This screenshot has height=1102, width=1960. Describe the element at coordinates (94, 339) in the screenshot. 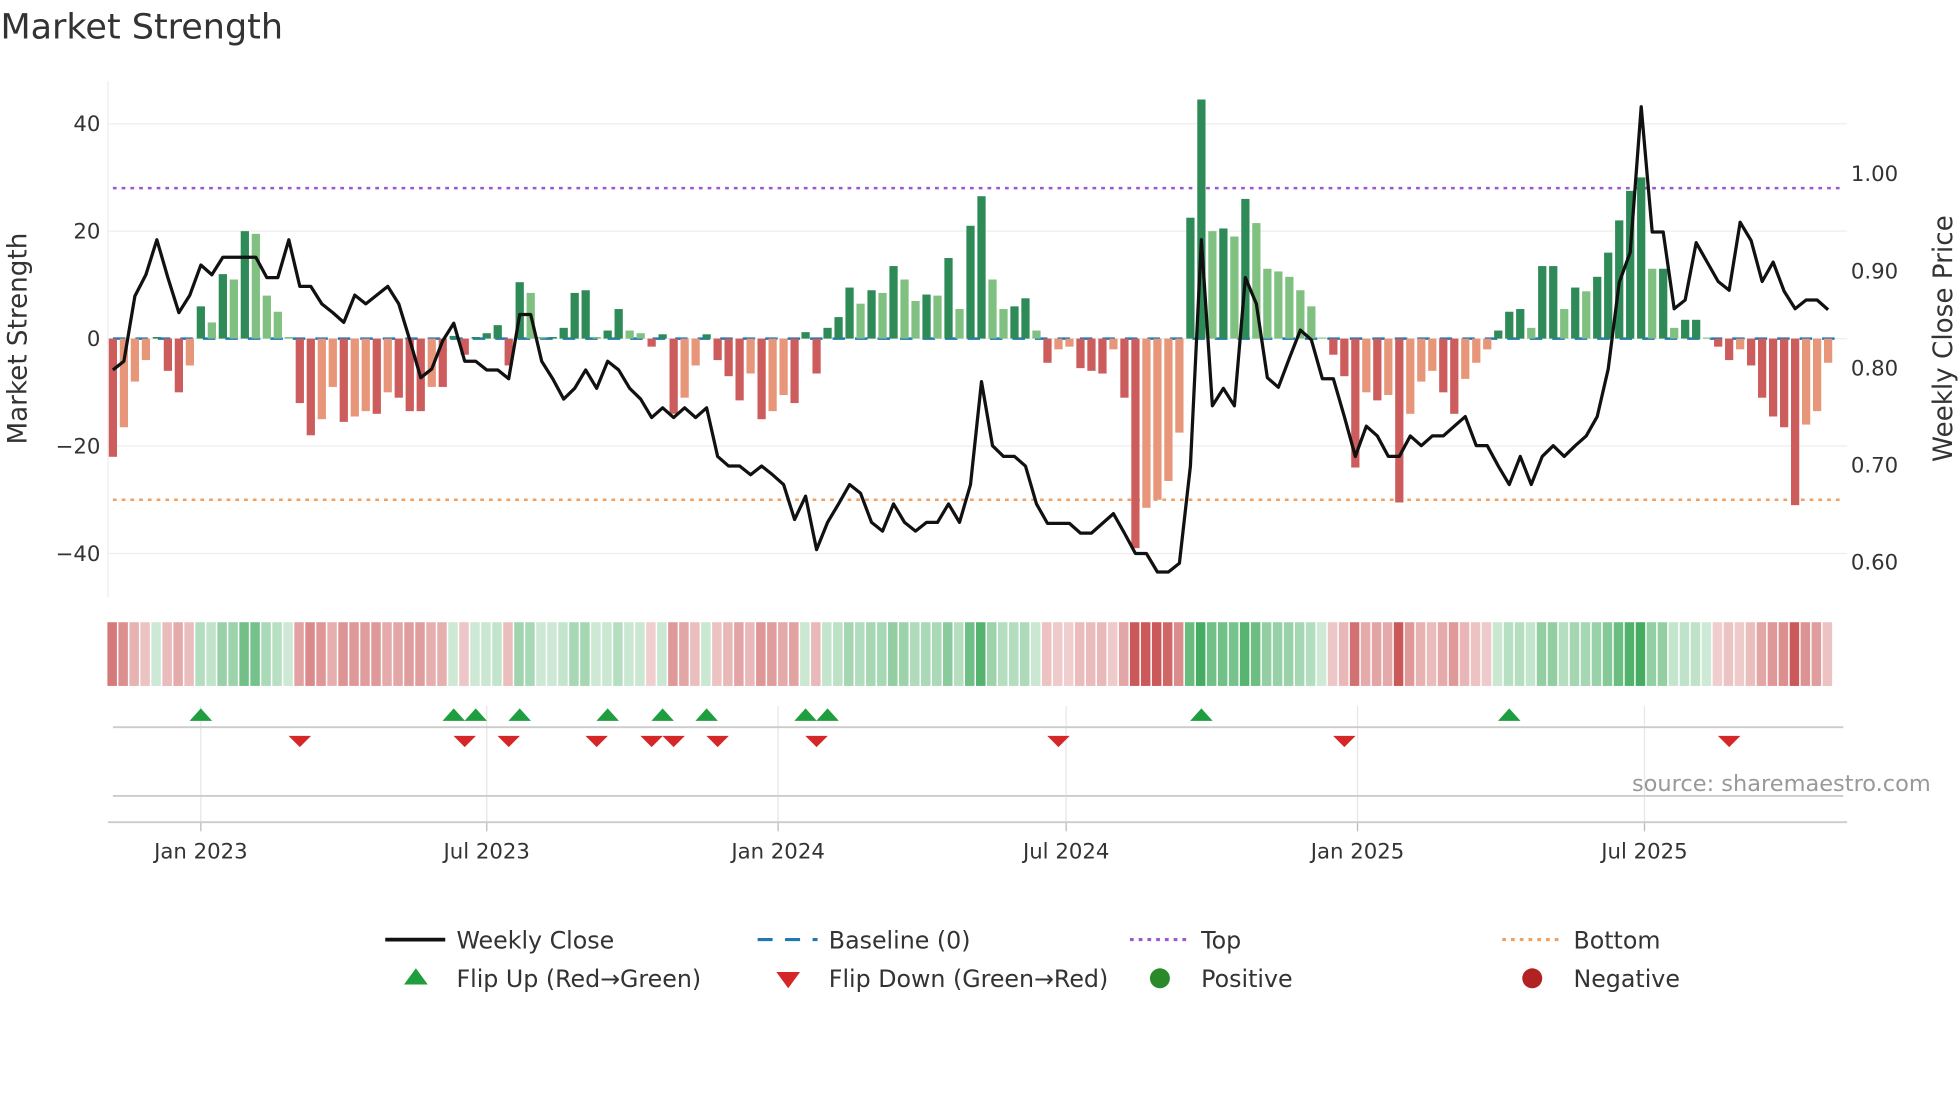

I see `y-tick-label: 0` at that location.